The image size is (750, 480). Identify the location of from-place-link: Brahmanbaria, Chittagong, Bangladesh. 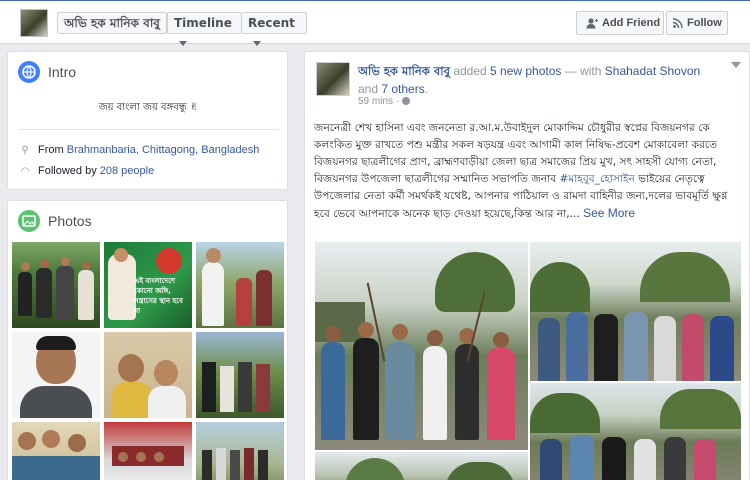
(163, 150).